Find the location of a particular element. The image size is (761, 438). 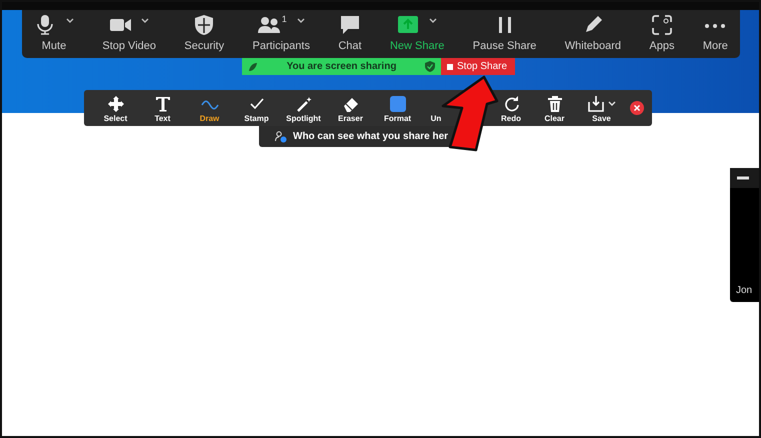

shield-icon is located at coordinates (204, 25).